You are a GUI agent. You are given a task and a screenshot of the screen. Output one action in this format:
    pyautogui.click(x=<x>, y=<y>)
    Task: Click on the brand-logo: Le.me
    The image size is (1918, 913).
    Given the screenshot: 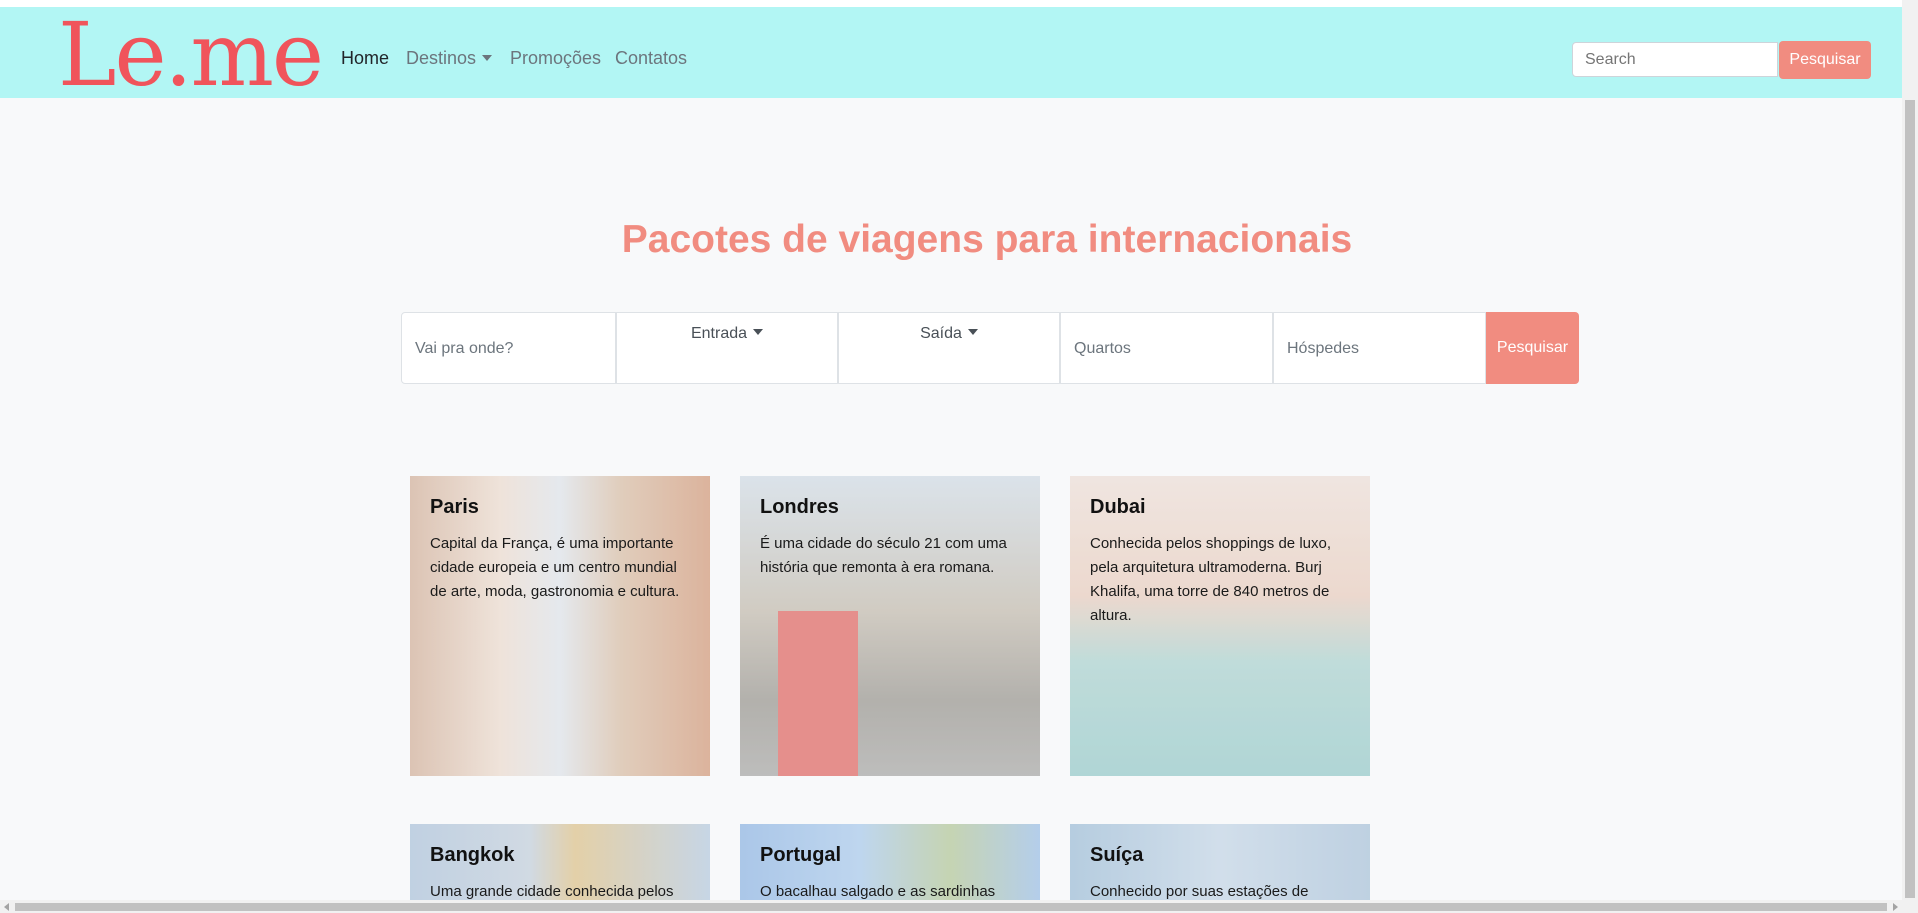 What is the action you would take?
    pyautogui.click(x=191, y=55)
    